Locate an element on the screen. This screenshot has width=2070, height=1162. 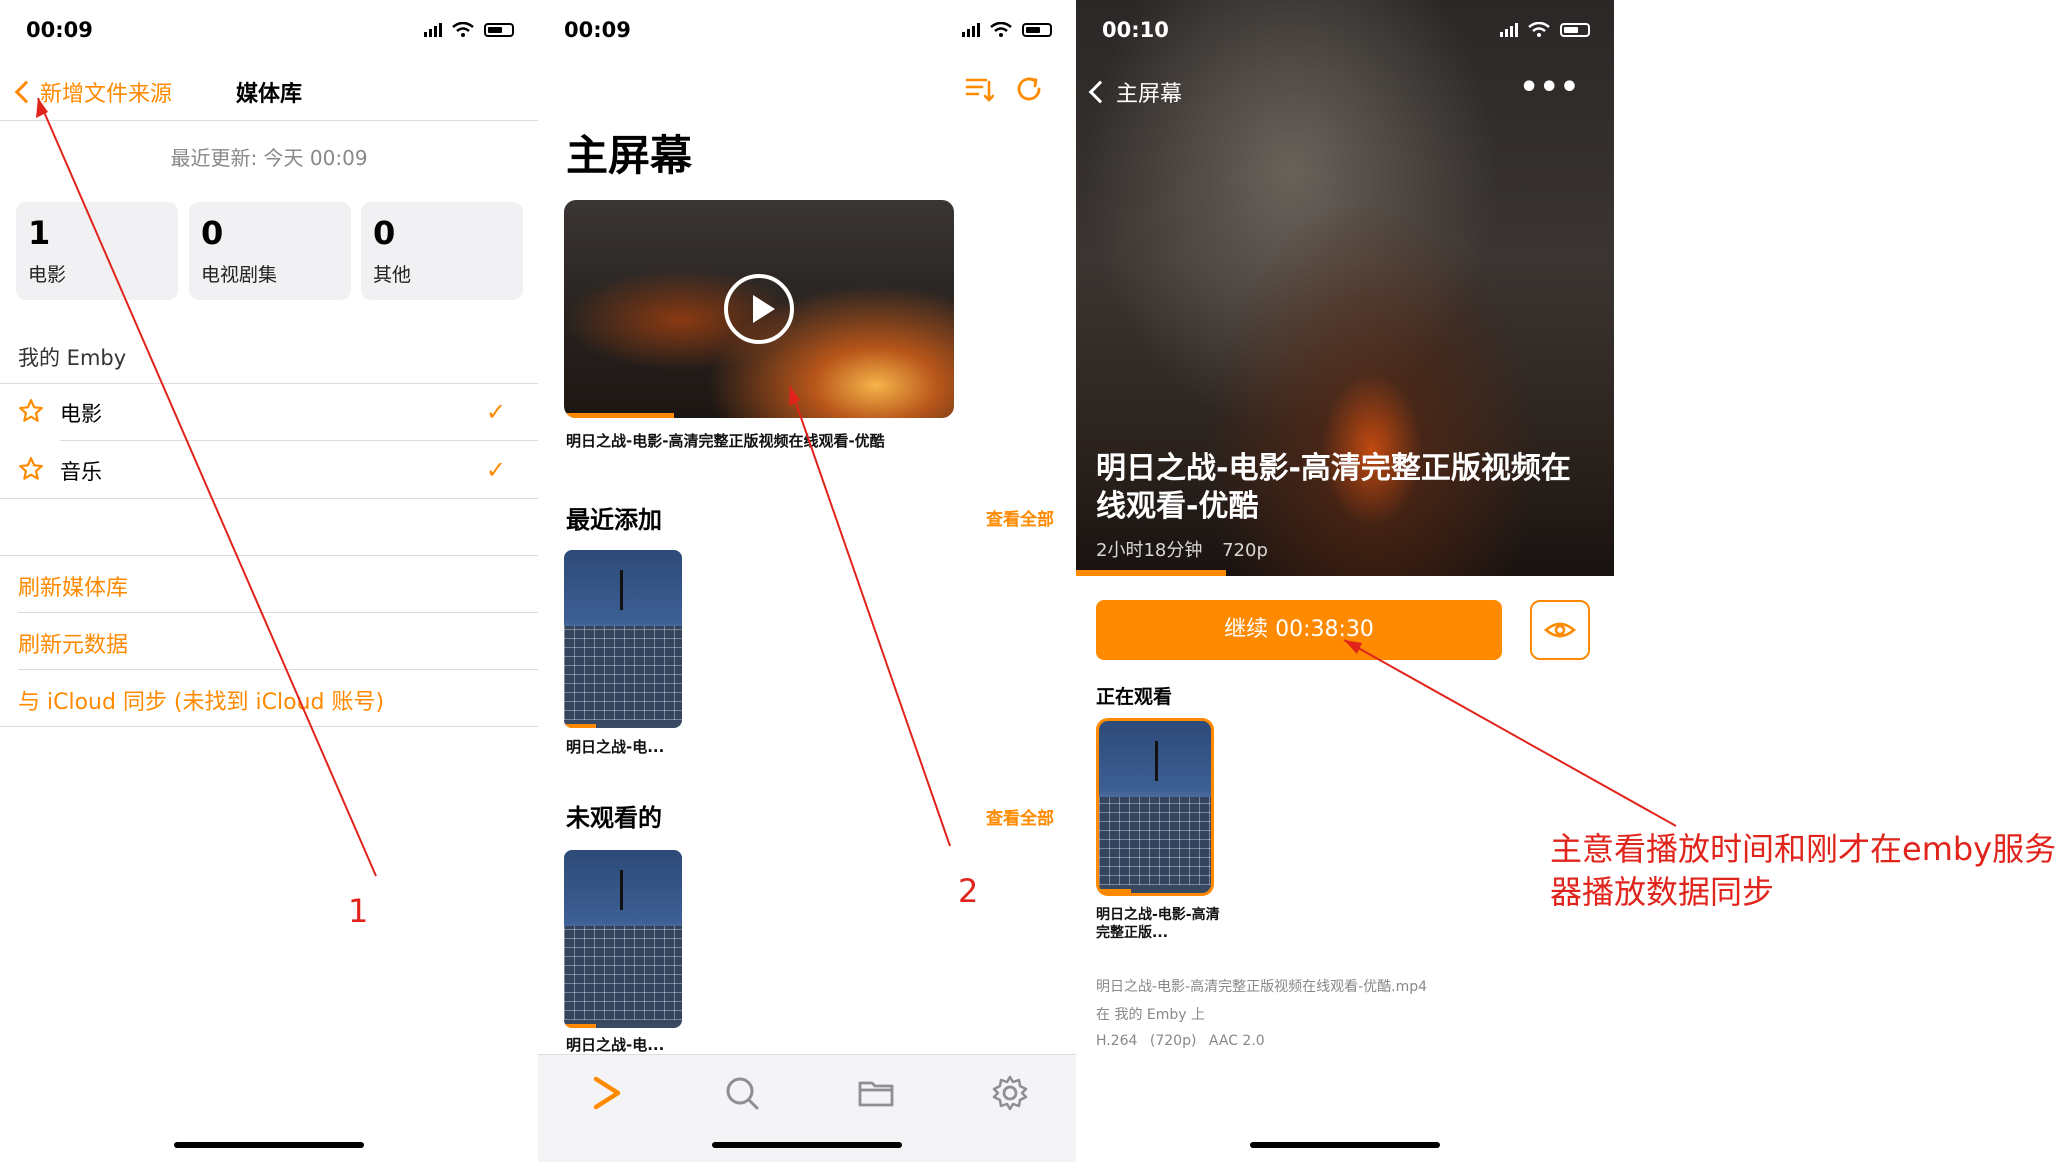
annotation-label-1: 1 is located at coordinates (358, 911).